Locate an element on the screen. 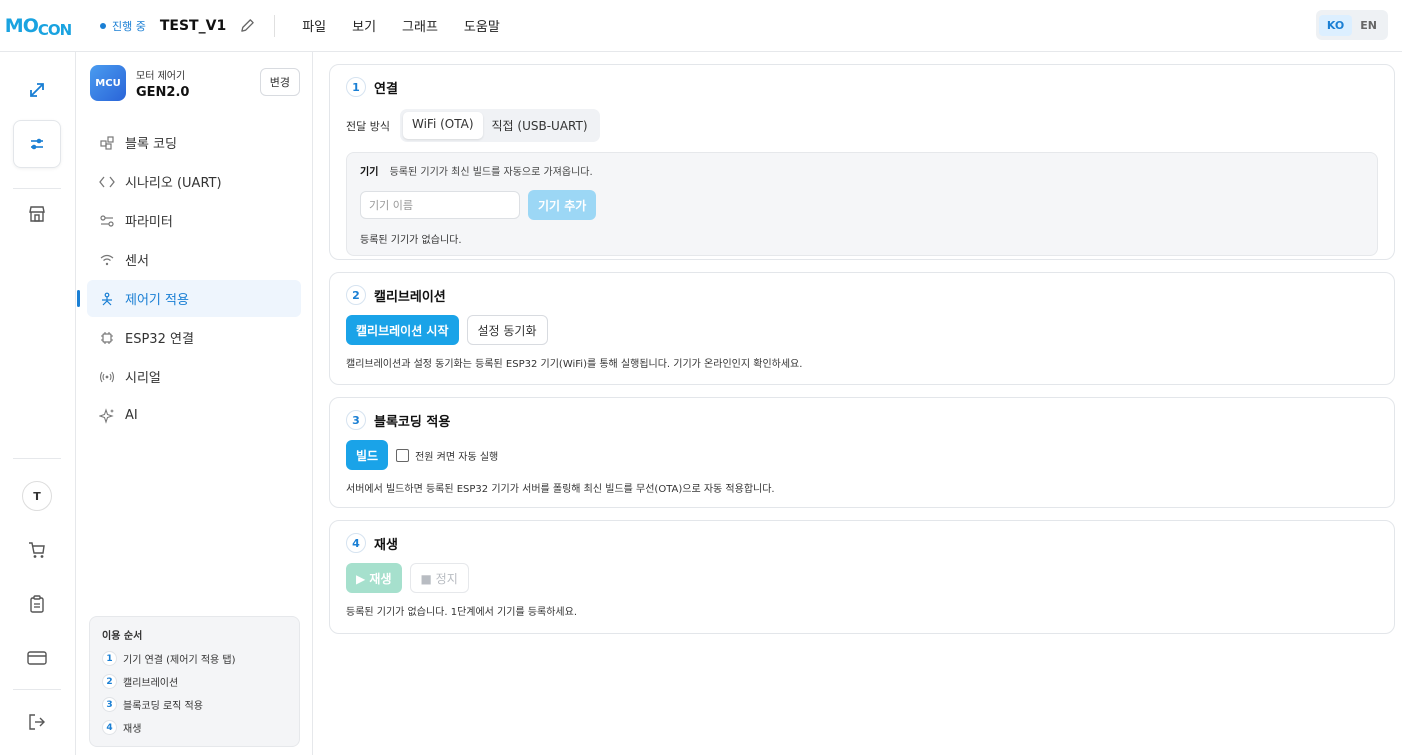 The width and height of the screenshot is (1402, 755). apply-icon is located at coordinates (107, 299).